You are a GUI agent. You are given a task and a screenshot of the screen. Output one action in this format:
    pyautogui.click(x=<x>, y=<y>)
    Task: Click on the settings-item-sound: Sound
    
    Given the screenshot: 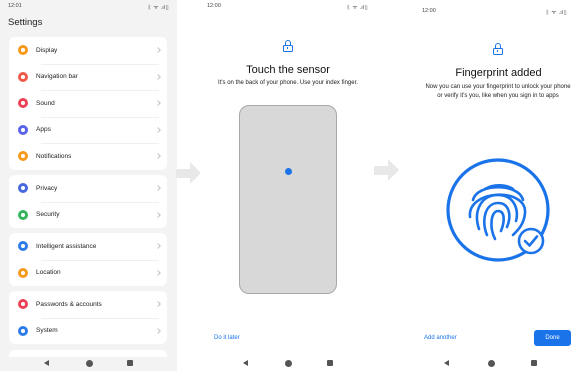 What is the action you would take?
    pyautogui.click(x=88, y=103)
    